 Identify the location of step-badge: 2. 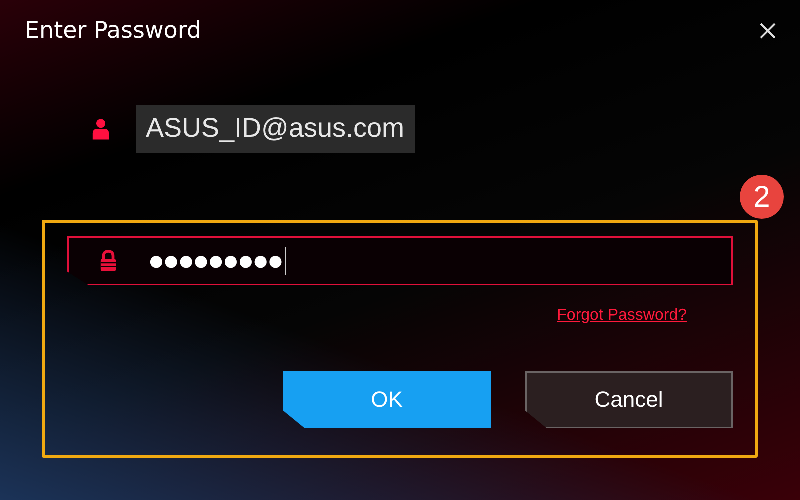
(762, 197).